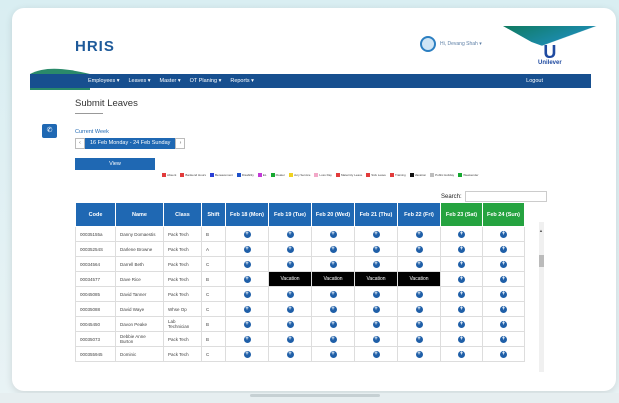  I want to click on cell-class: Pack Tech, so click(182, 264).